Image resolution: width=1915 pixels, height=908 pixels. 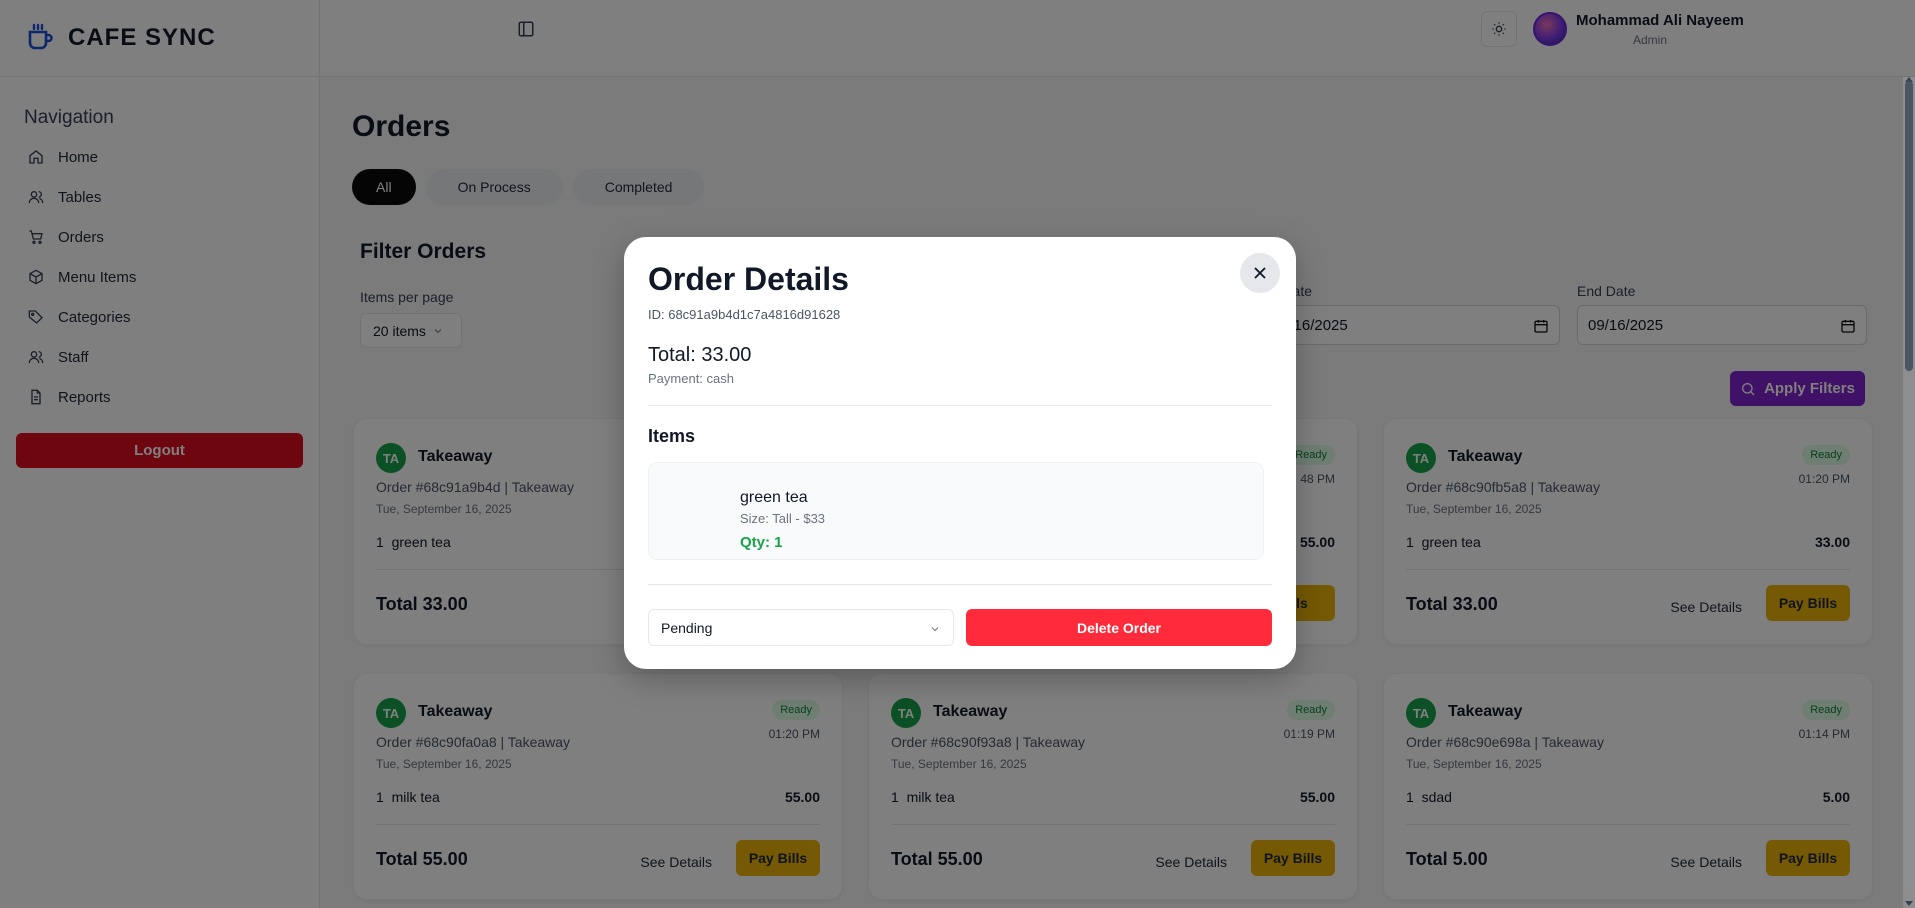 What do you see at coordinates (748, 279) in the screenshot?
I see `modal-title: Order Details` at bounding box center [748, 279].